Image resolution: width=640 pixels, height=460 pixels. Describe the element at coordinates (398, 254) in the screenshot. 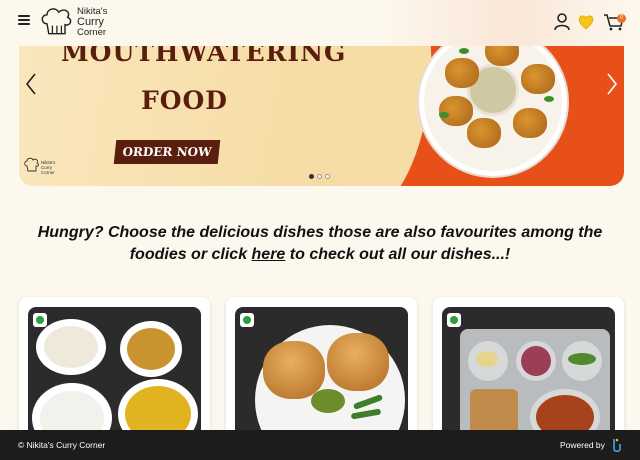

I see `tagline-text-2: to check out all our dishes...!` at that location.